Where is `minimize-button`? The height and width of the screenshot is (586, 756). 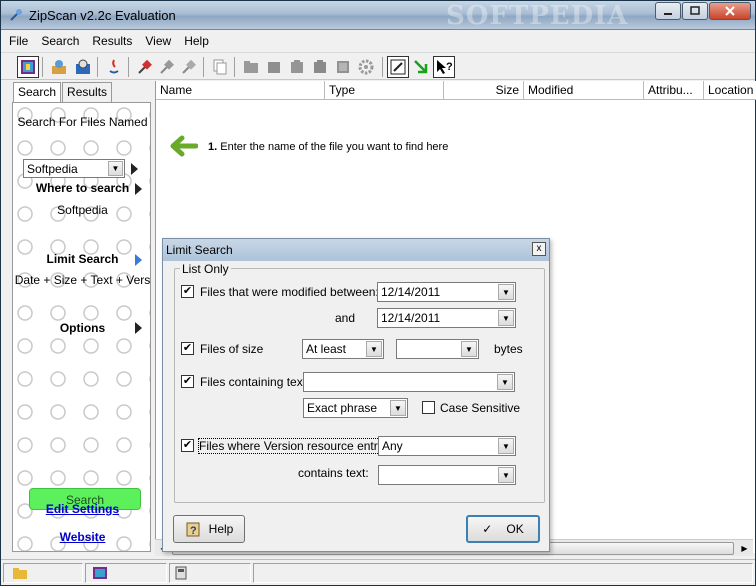
minimize-button is located at coordinates (668, 11).